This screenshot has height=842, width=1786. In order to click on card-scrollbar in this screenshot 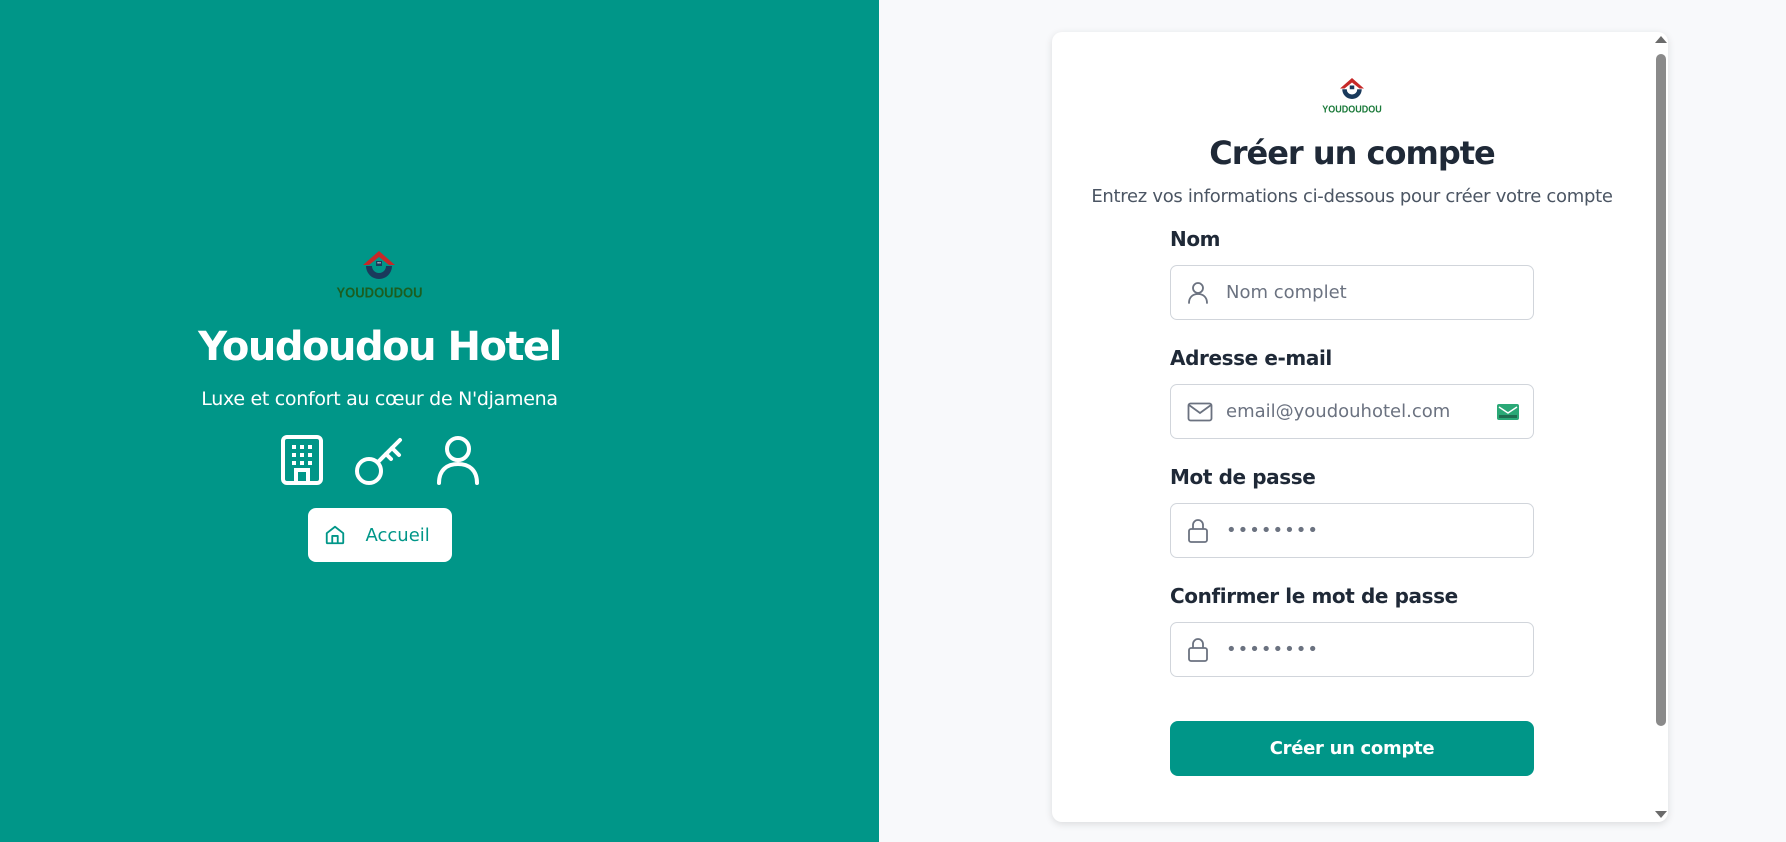, I will do `click(1660, 427)`.